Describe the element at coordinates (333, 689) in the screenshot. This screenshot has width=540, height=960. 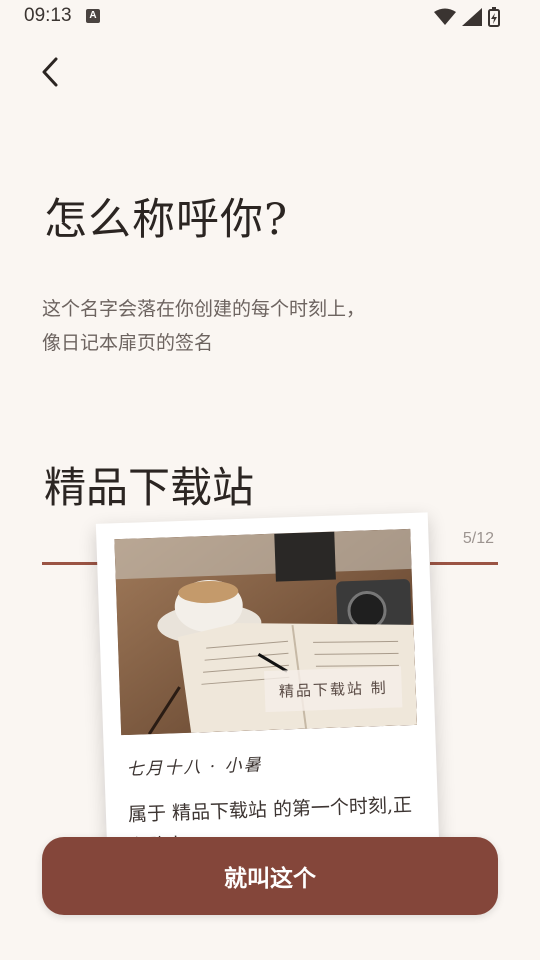
I see `photo-watermark: 精品下载站 制` at that location.